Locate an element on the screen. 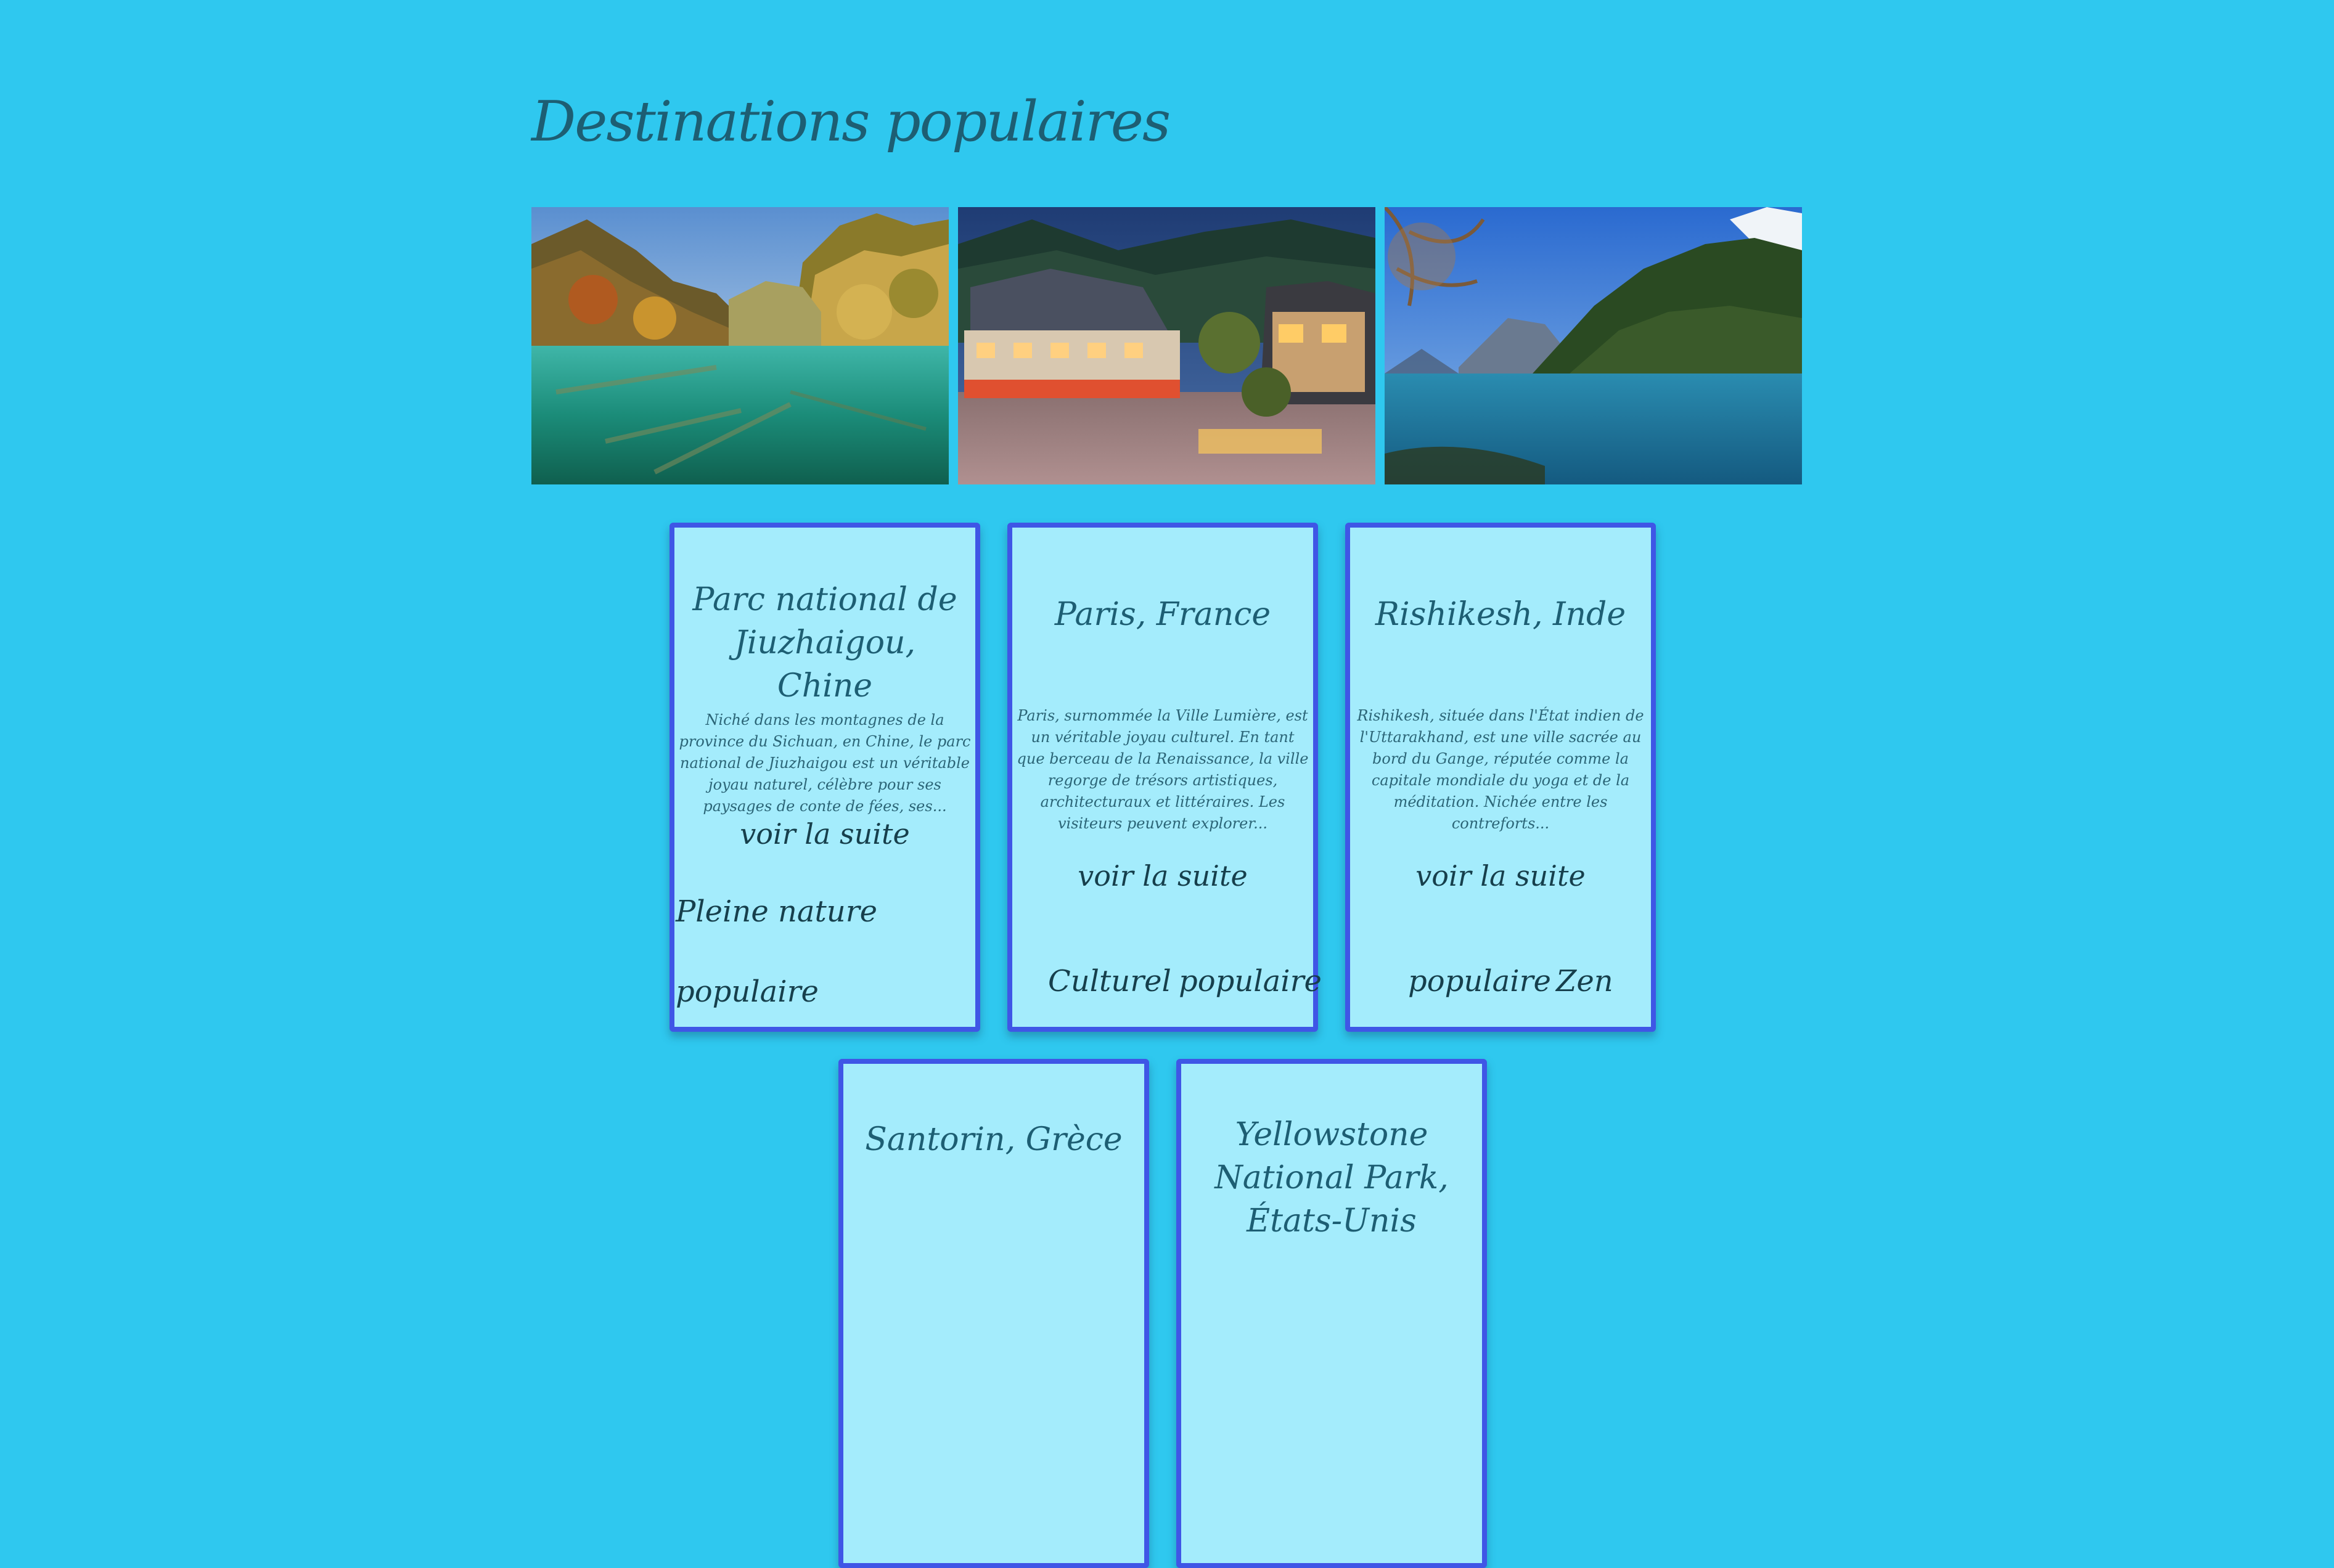 The image size is (2334, 1568). town-photo is located at coordinates (1166, 345).